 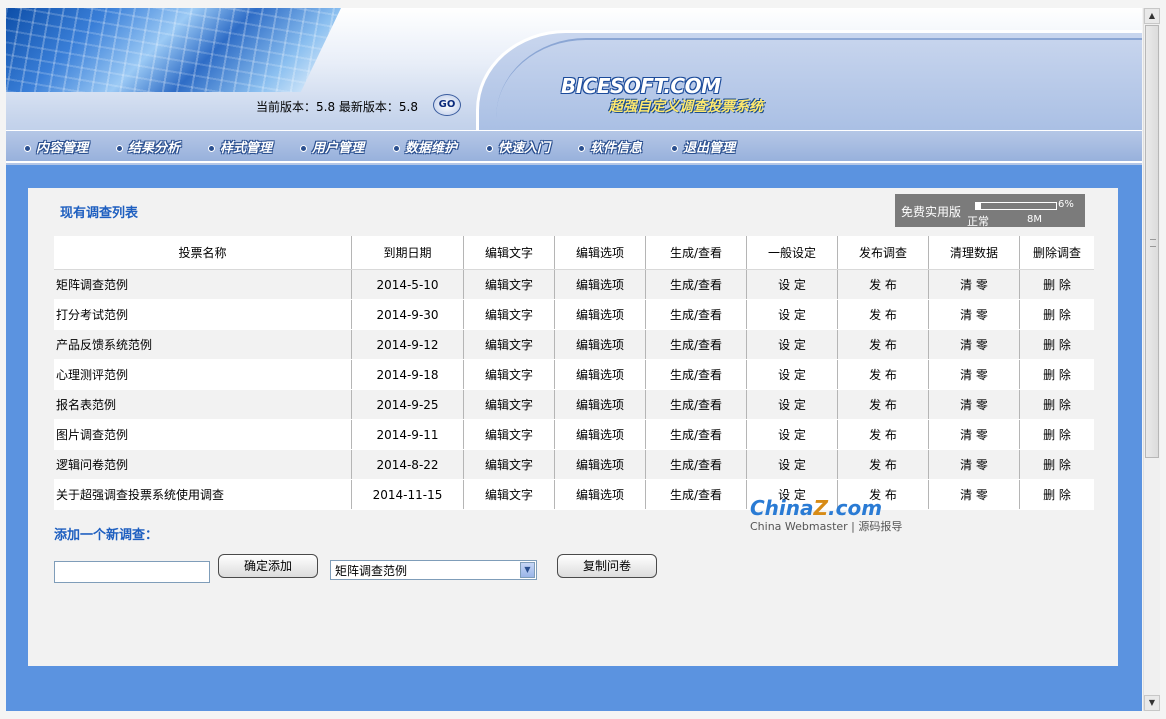 What do you see at coordinates (696, 253) in the screenshot?
I see `col-header-generate: 生成/查看` at bounding box center [696, 253].